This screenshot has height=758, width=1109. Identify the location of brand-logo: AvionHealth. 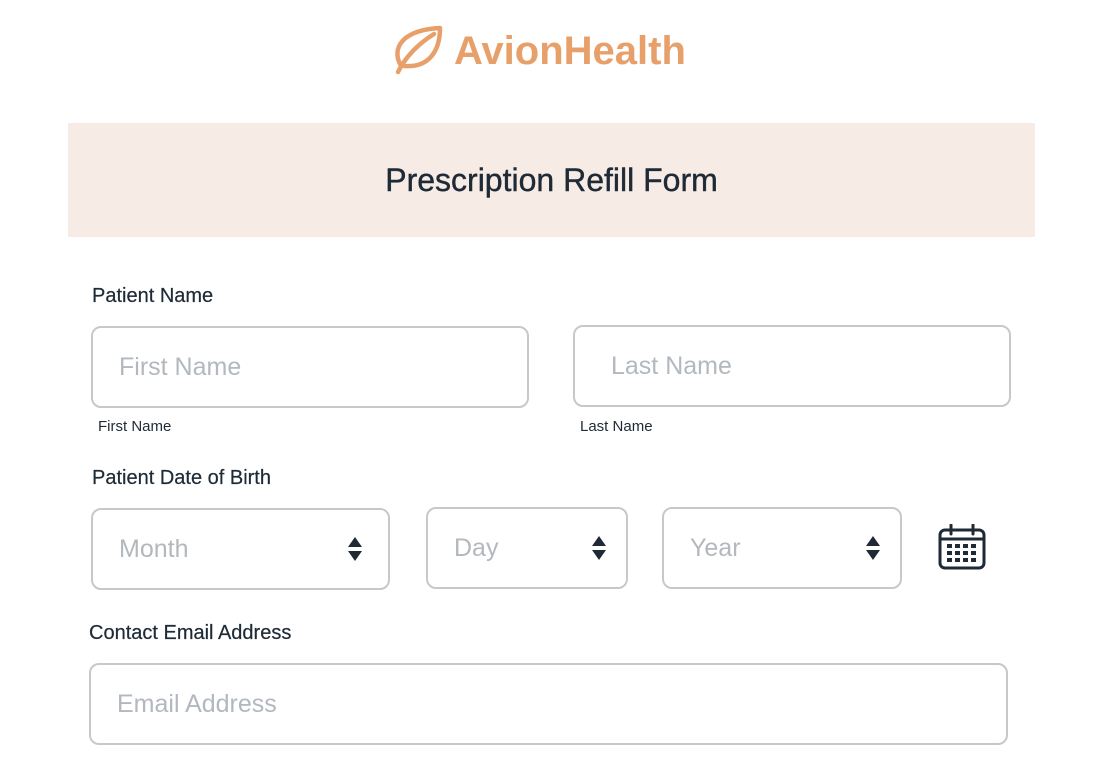
(537, 51).